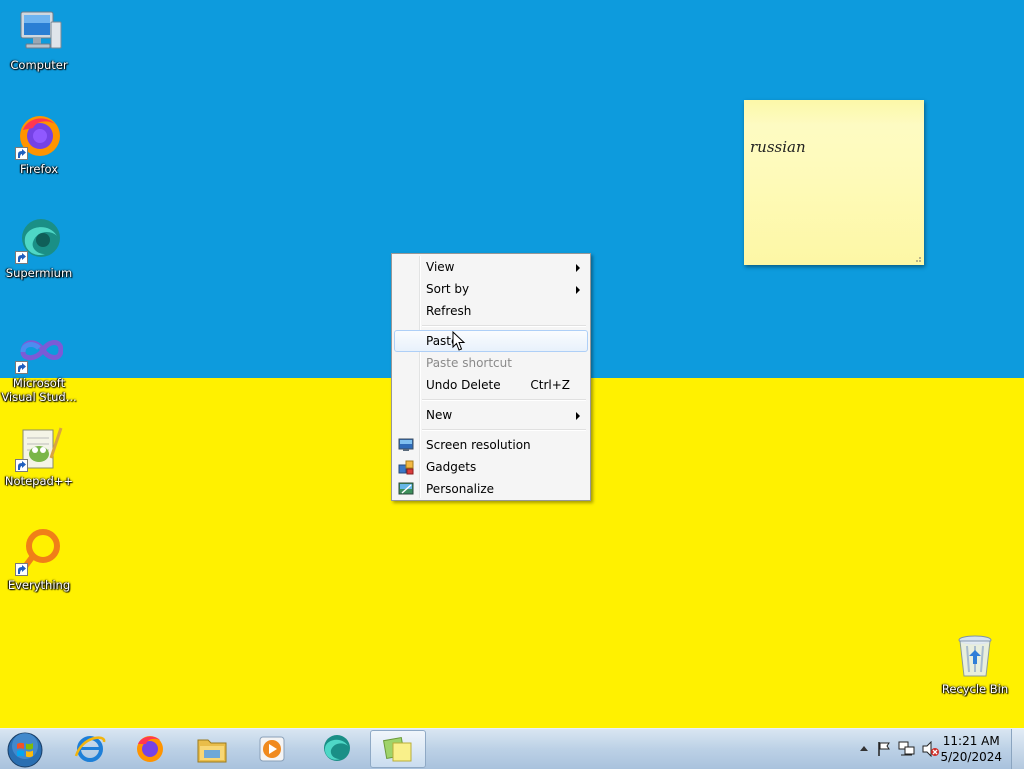 This screenshot has width=1024, height=772. I want to click on menu-item-paste: Paste, so click(491, 341).